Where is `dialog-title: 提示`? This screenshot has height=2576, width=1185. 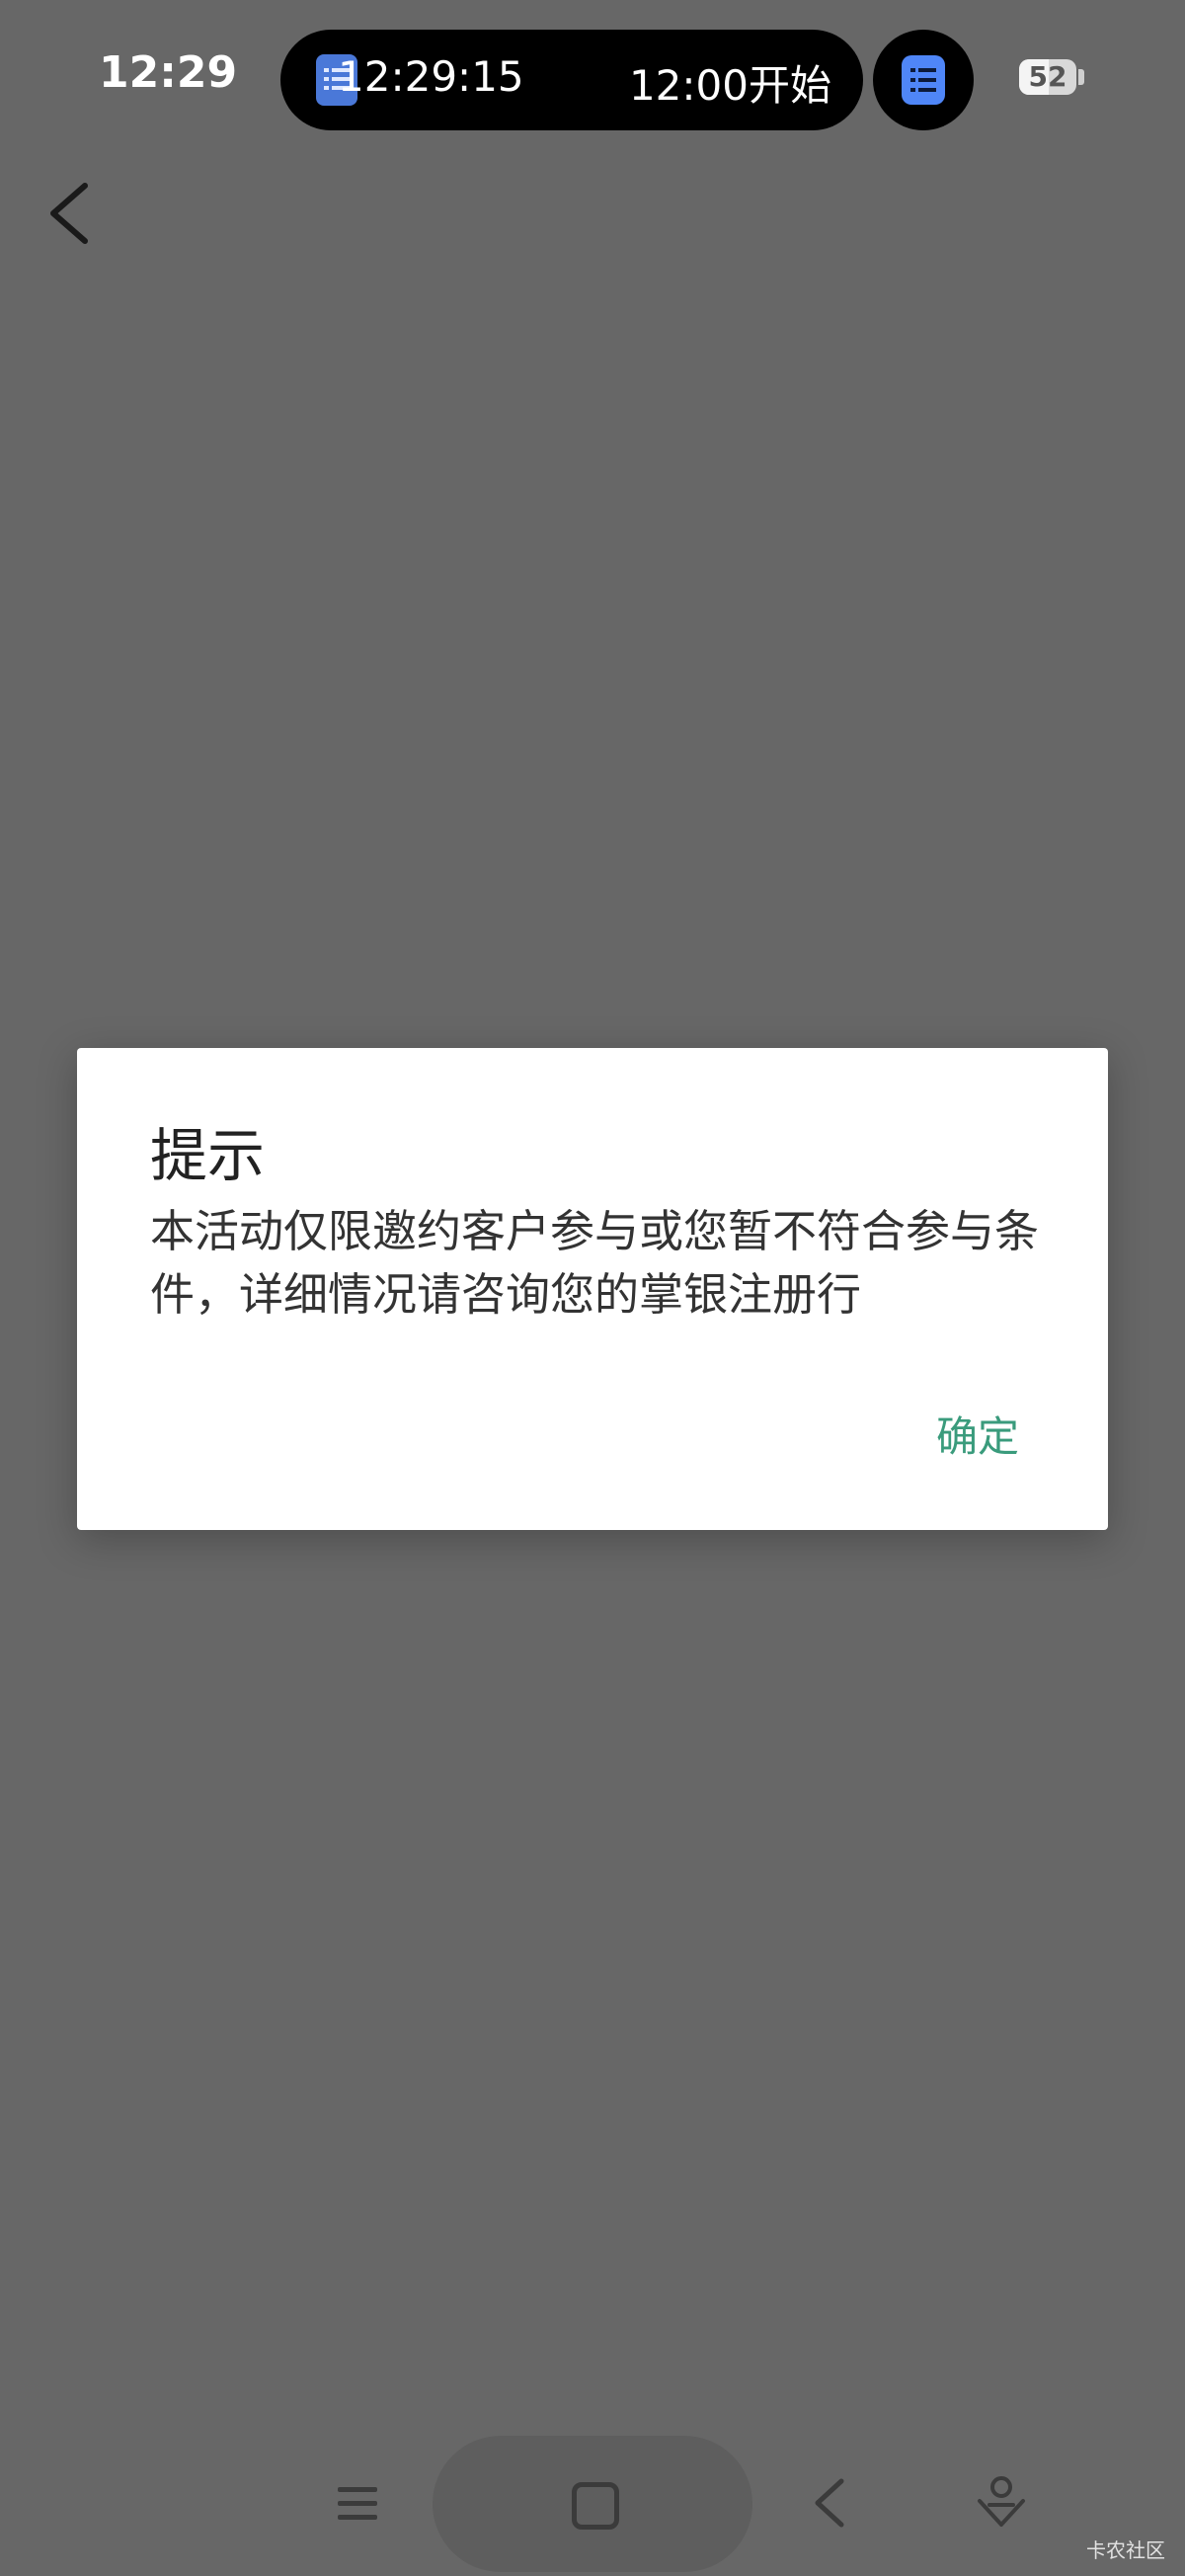 dialog-title: 提示 is located at coordinates (208, 1155).